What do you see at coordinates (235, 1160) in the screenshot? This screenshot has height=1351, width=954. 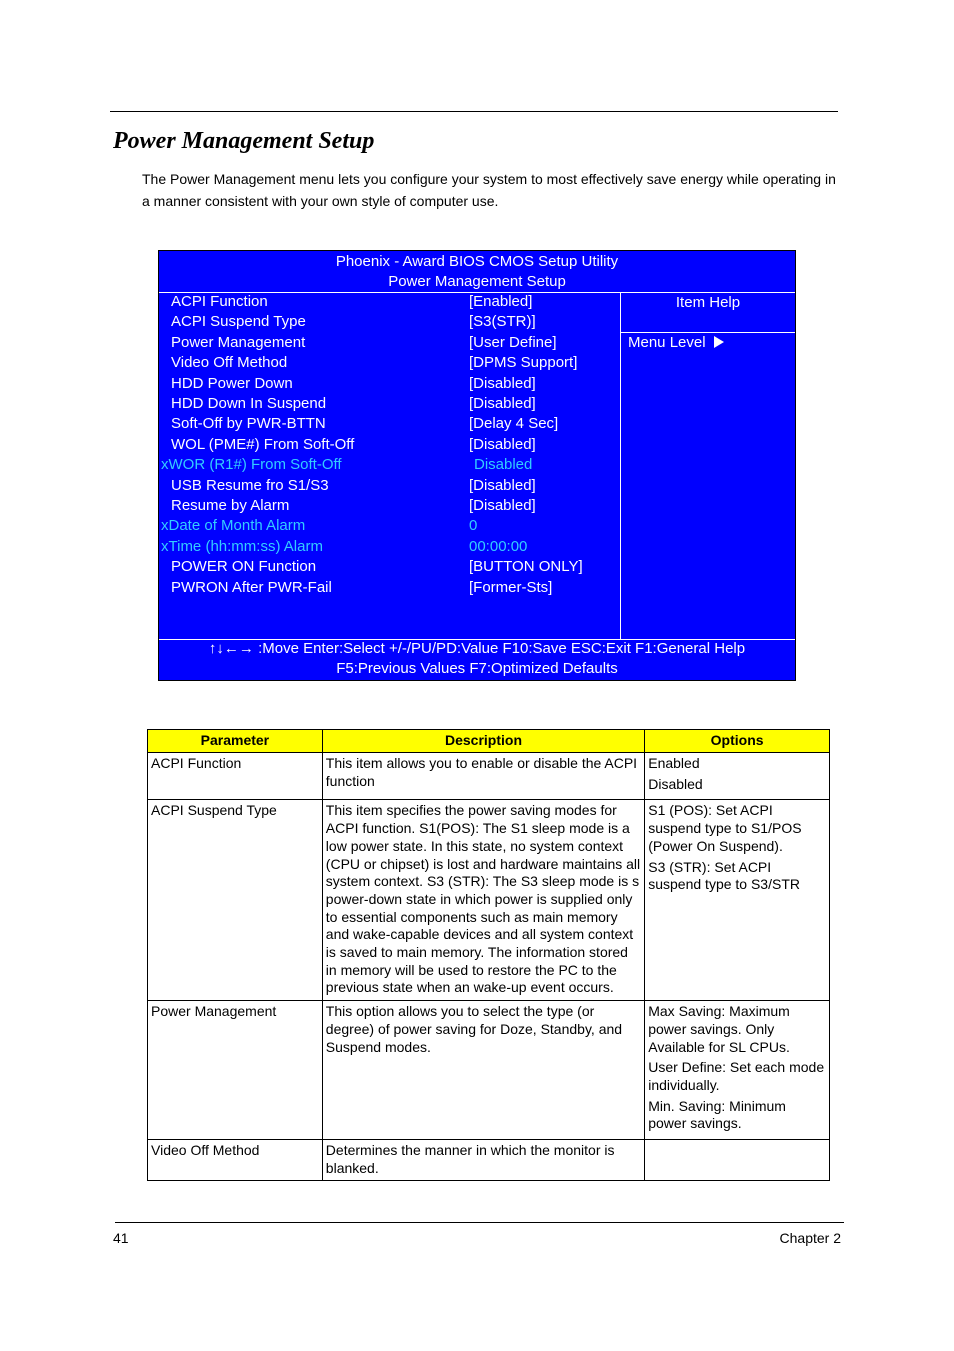 I see `parameter-cell: Video Off Method` at bounding box center [235, 1160].